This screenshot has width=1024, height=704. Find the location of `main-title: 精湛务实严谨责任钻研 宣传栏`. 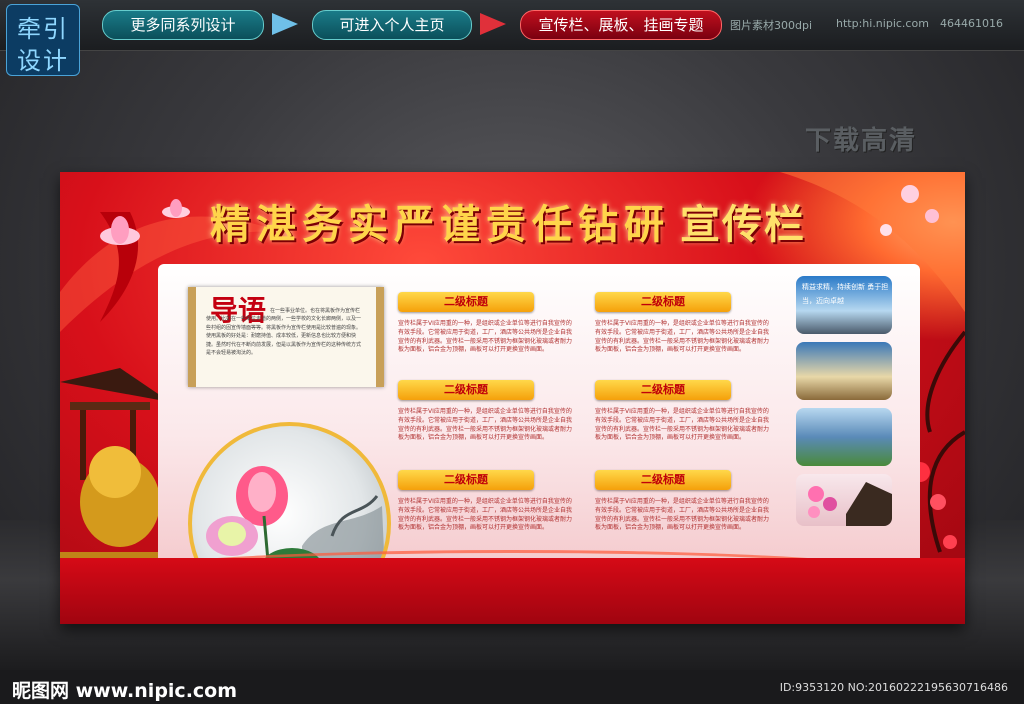

main-title: 精湛务实严谨责任钻研 宣传栏 is located at coordinates (508, 221).